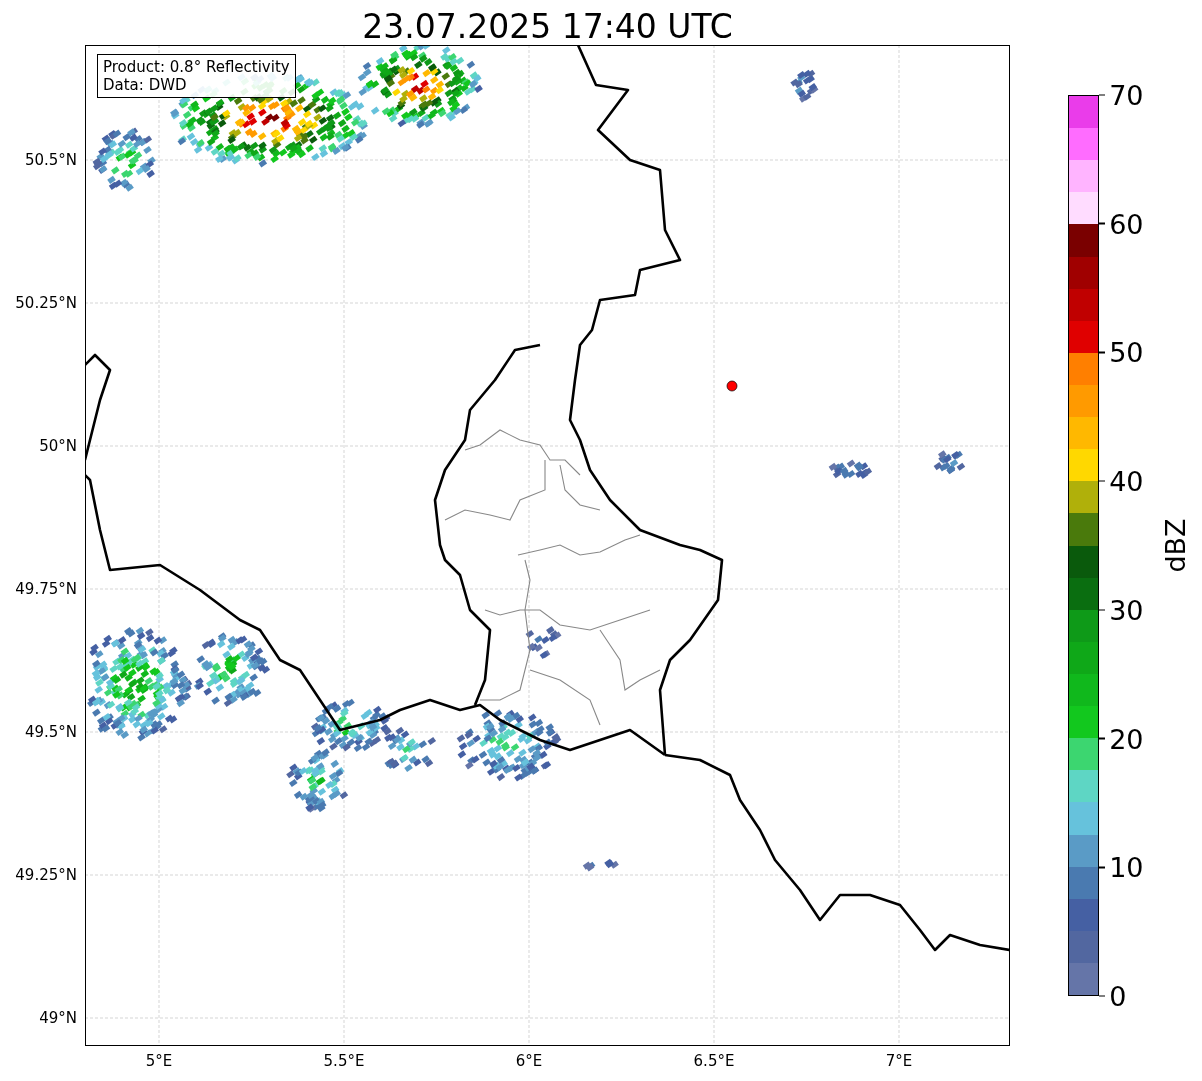 This screenshot has height=1081, width=1202. Describe the element at coordinates (714, 1061) in the screenshot. I see `longitude-label: 6.5°E` at that location.